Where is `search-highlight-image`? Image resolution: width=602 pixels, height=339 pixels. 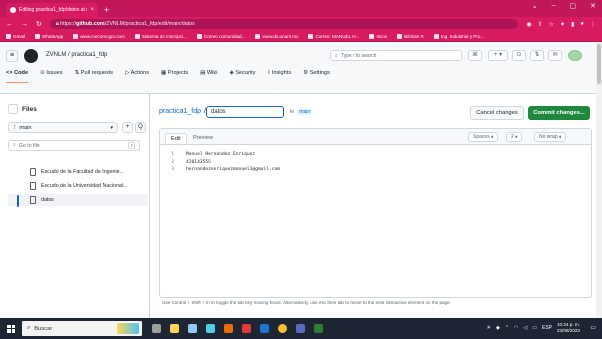
search-highlight-image is located at coordinates (128, 328).